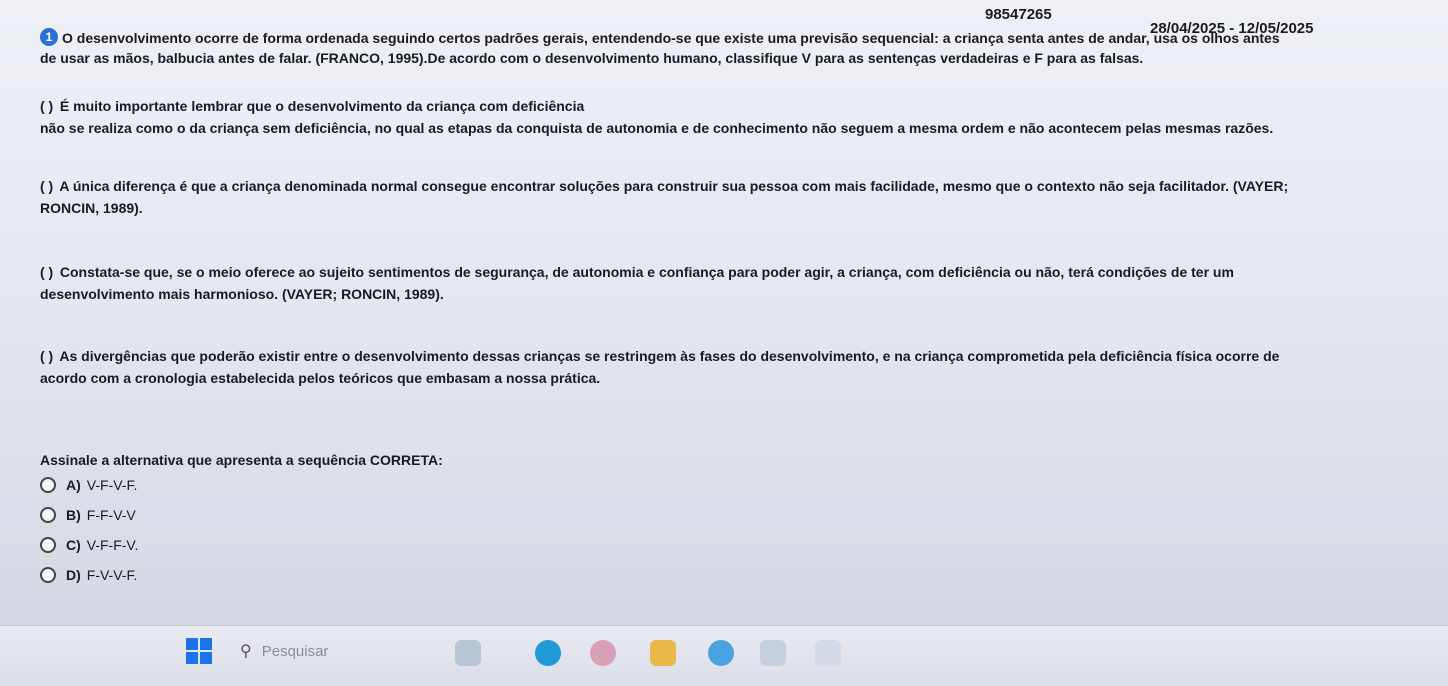 This screenshot has width=1448, height=686. I want to click on option-a-letter: A), so click(73, 485).